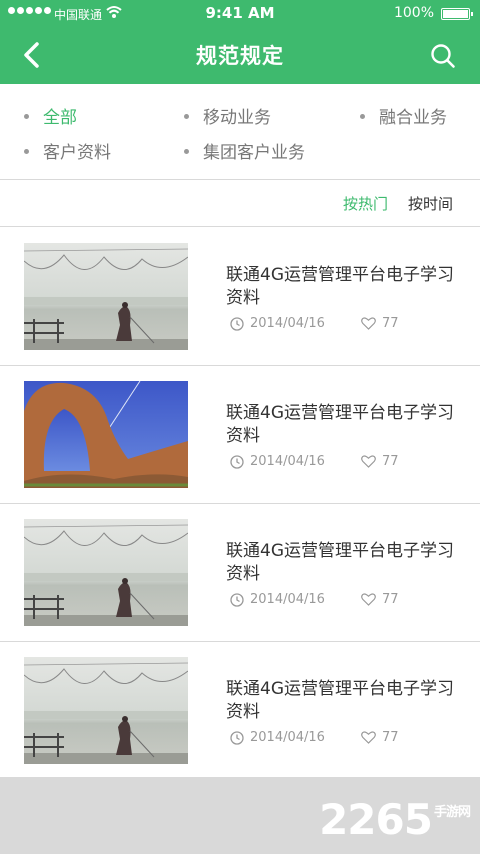 This screenshot has width=480, height=854. I want to click on search-icon, so click(443, 56).